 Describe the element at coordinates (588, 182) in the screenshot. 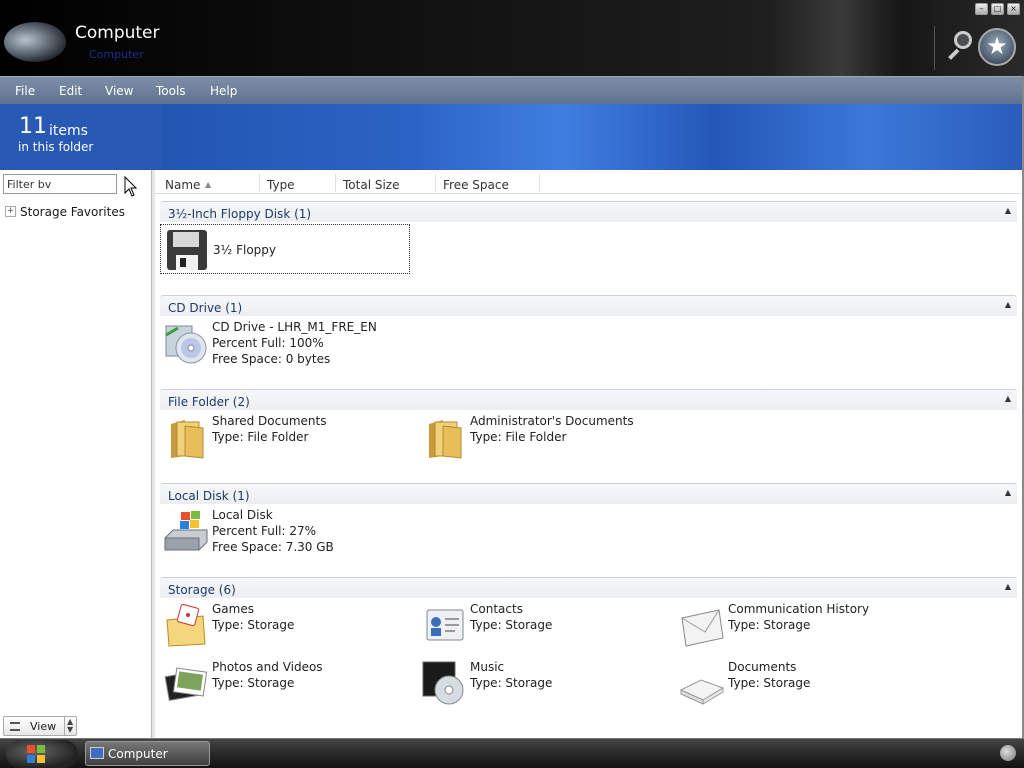

I see `column-header: Name ▲ Type Total Size Free Space` at that location.